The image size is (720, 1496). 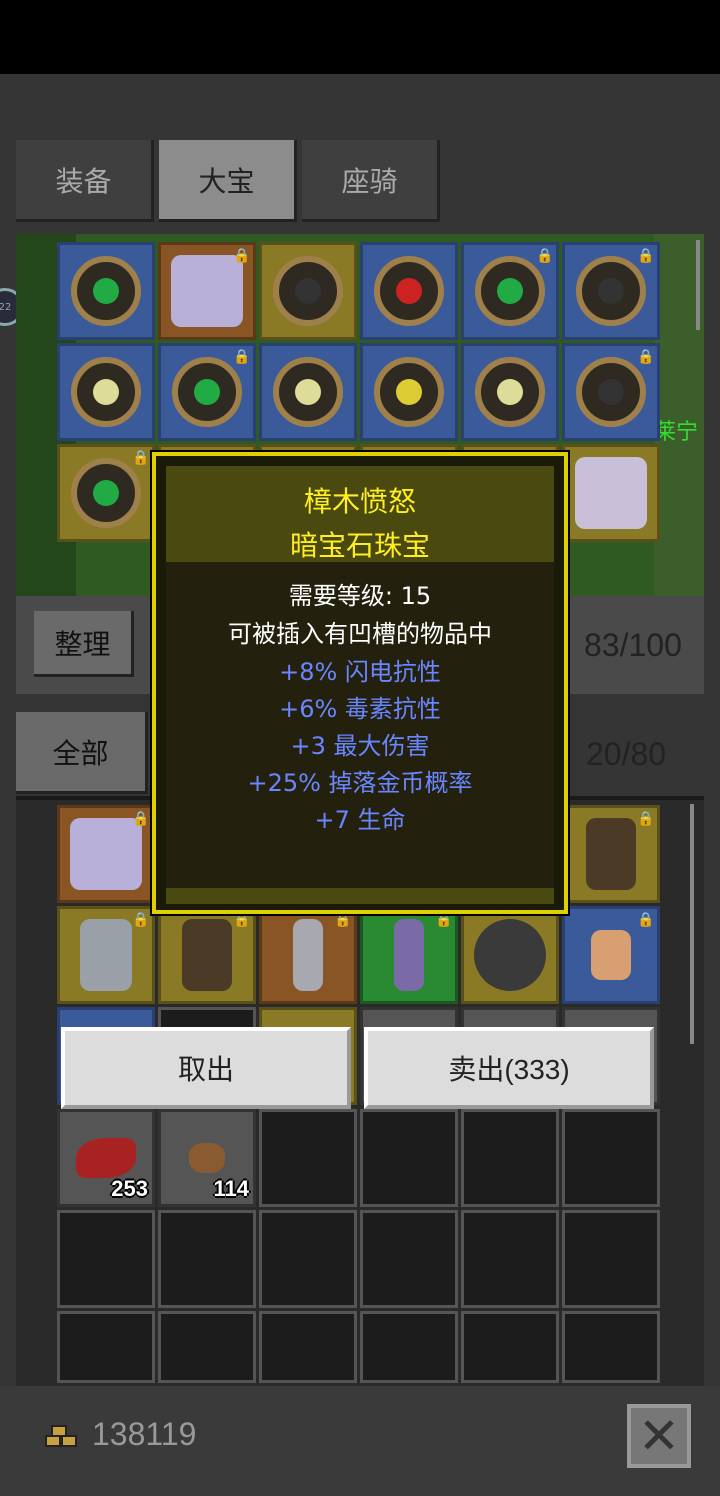 What do you see at coordinates (129, 1188) in the screenshot?
I see `material-qty: 253` at bounding box center [129, 1188].